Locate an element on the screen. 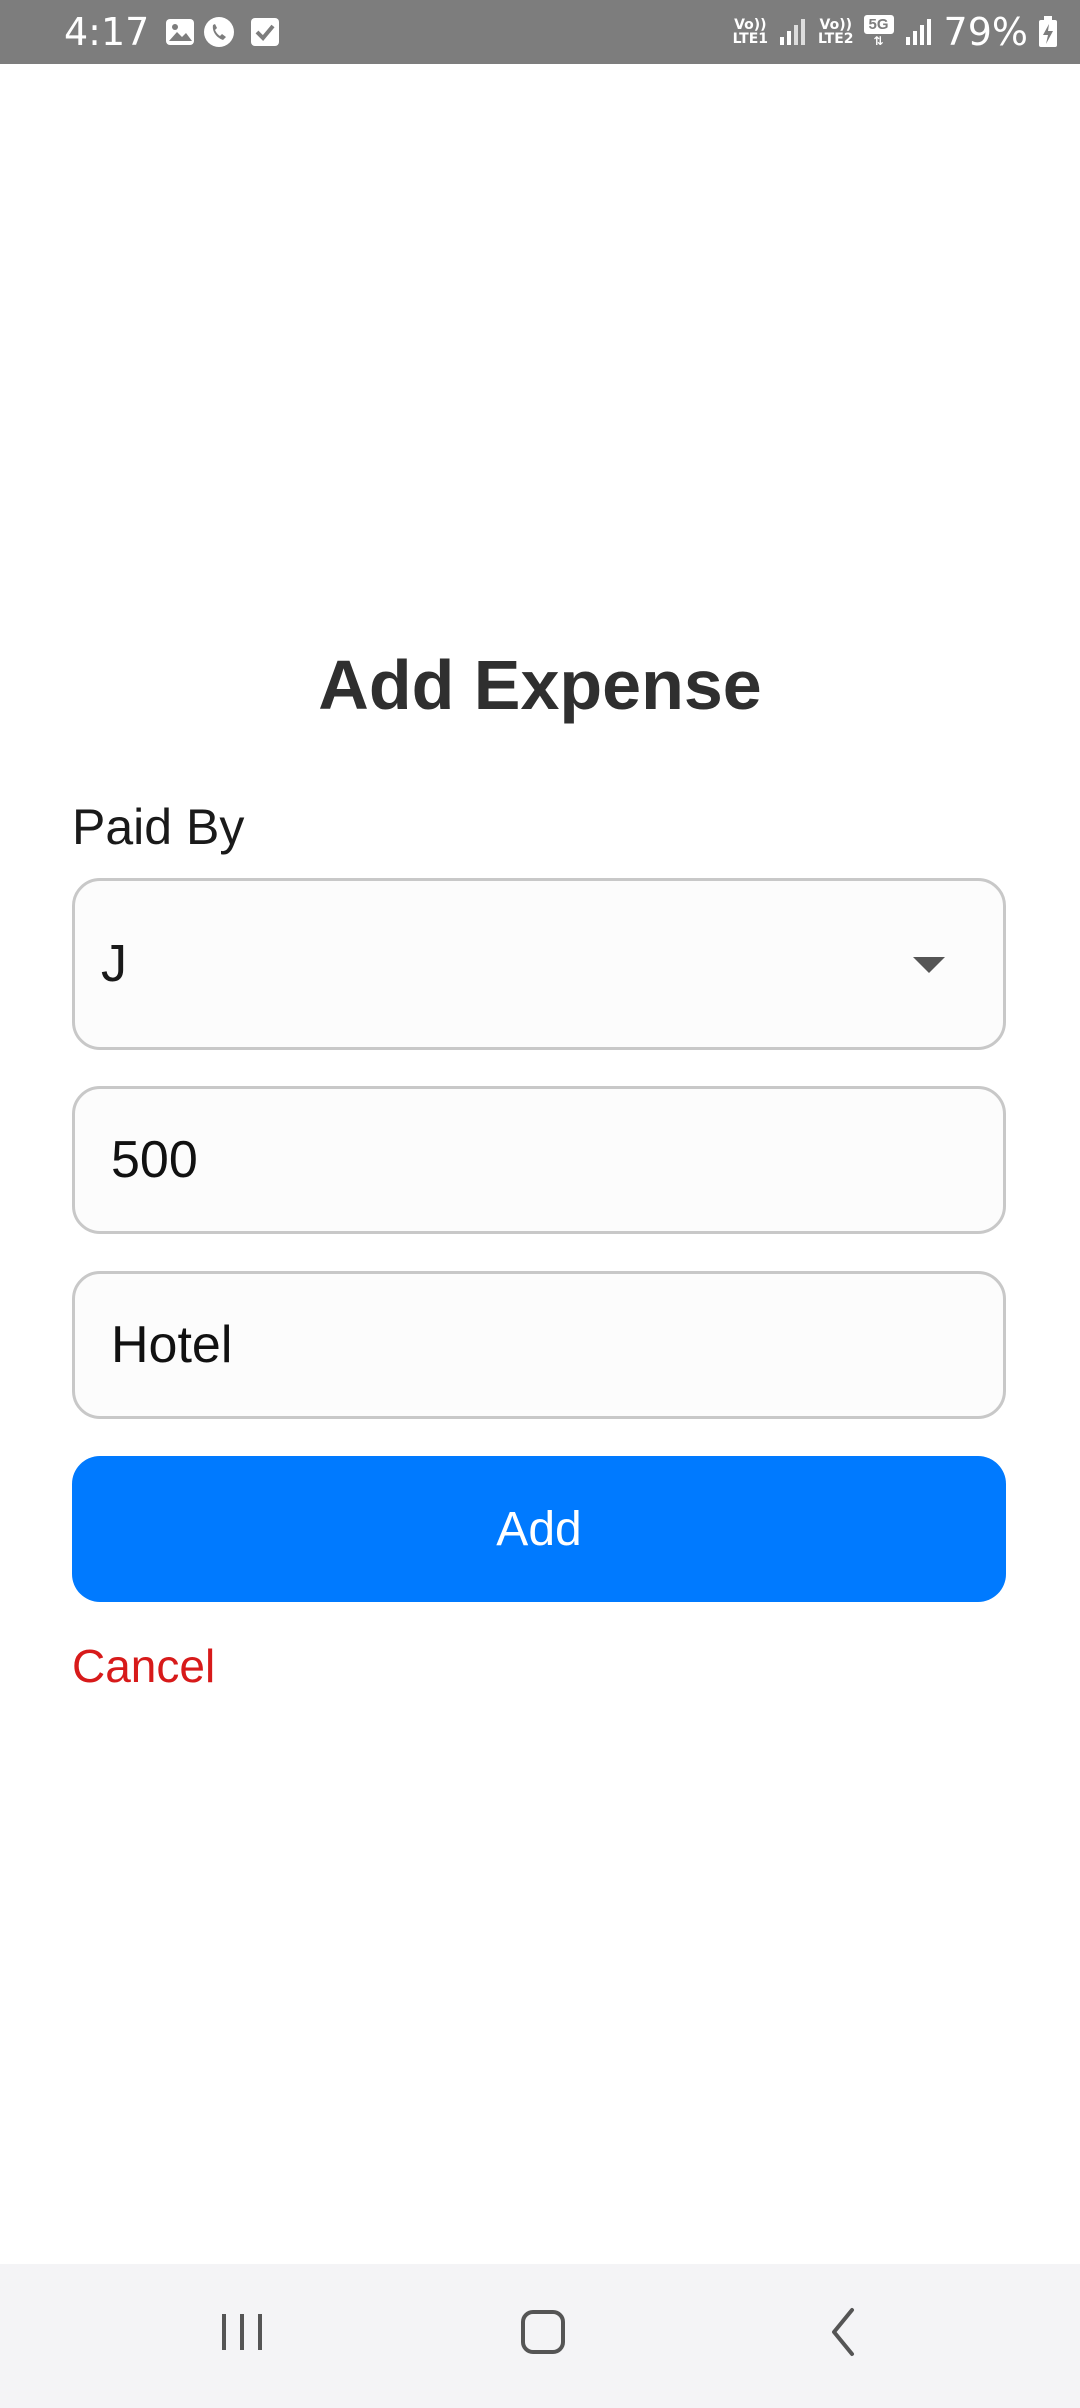 This screenshot has height=2408, width=1080. paid-by-select: J is located at coordinates (539, 964).